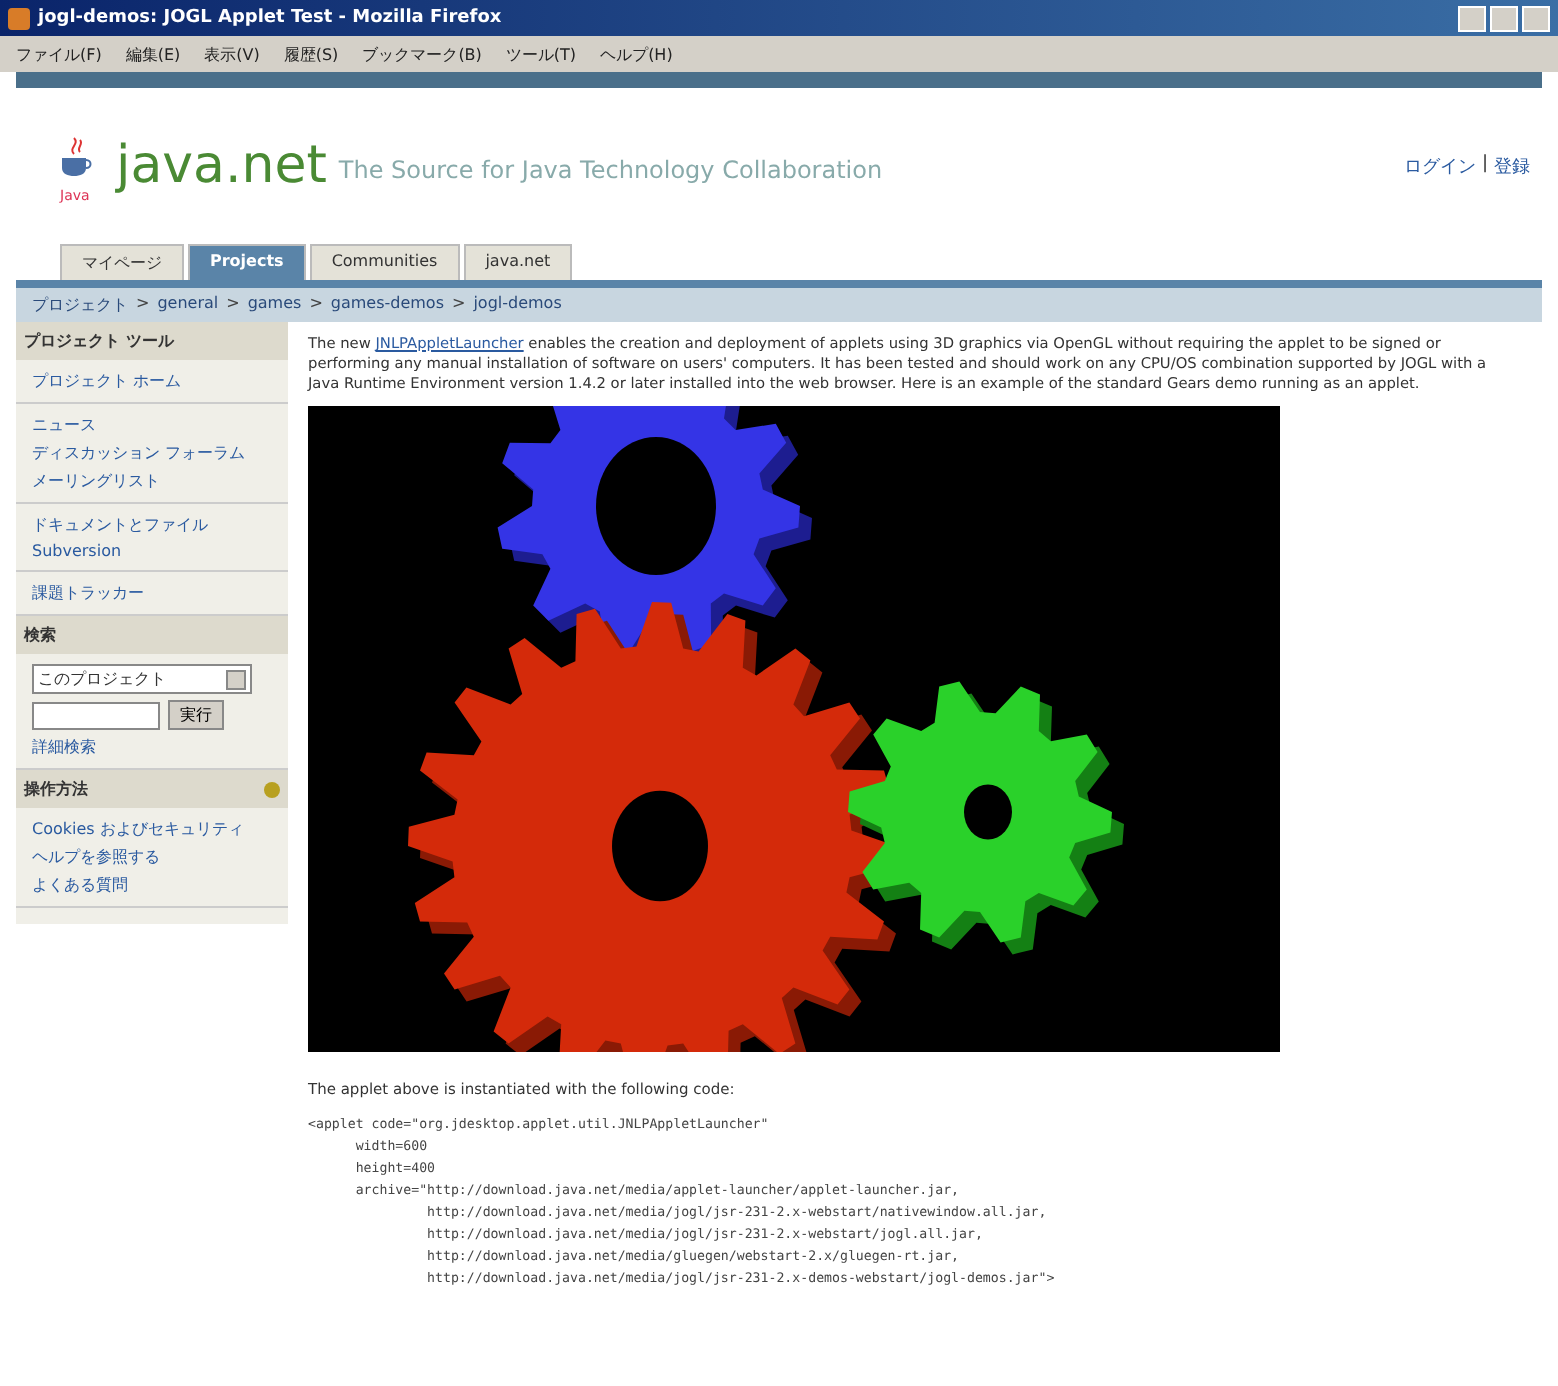 Image resolution: width=1558 pixels, height=1386 pixels. What do you see at coordinates (1504, 18) in the screenshot?
I see `maximize-button` at bounding box center [1504, 18].